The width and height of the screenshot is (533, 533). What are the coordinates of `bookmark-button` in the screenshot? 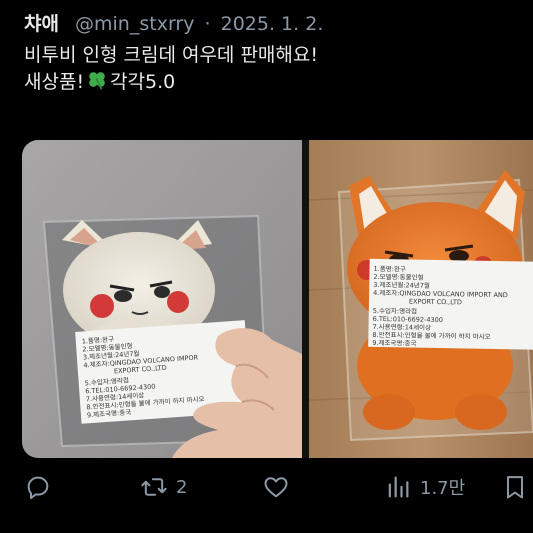 It's located at (515, 487).